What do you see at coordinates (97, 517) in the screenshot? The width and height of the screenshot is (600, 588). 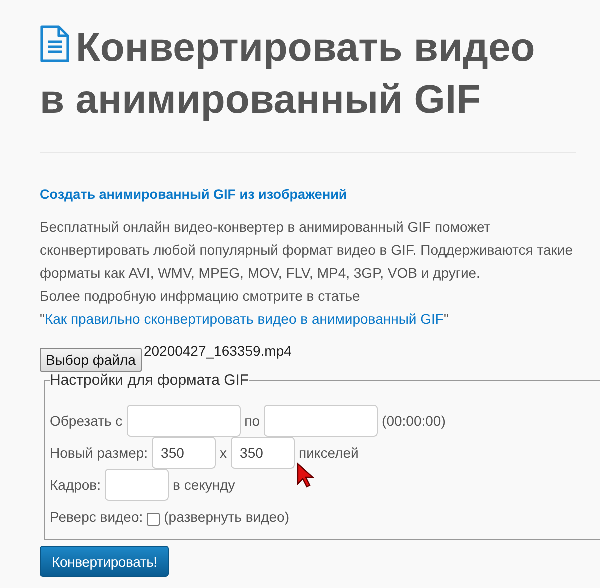 I see `field-label: Реверс видео:` at bounding box center [97, 517].